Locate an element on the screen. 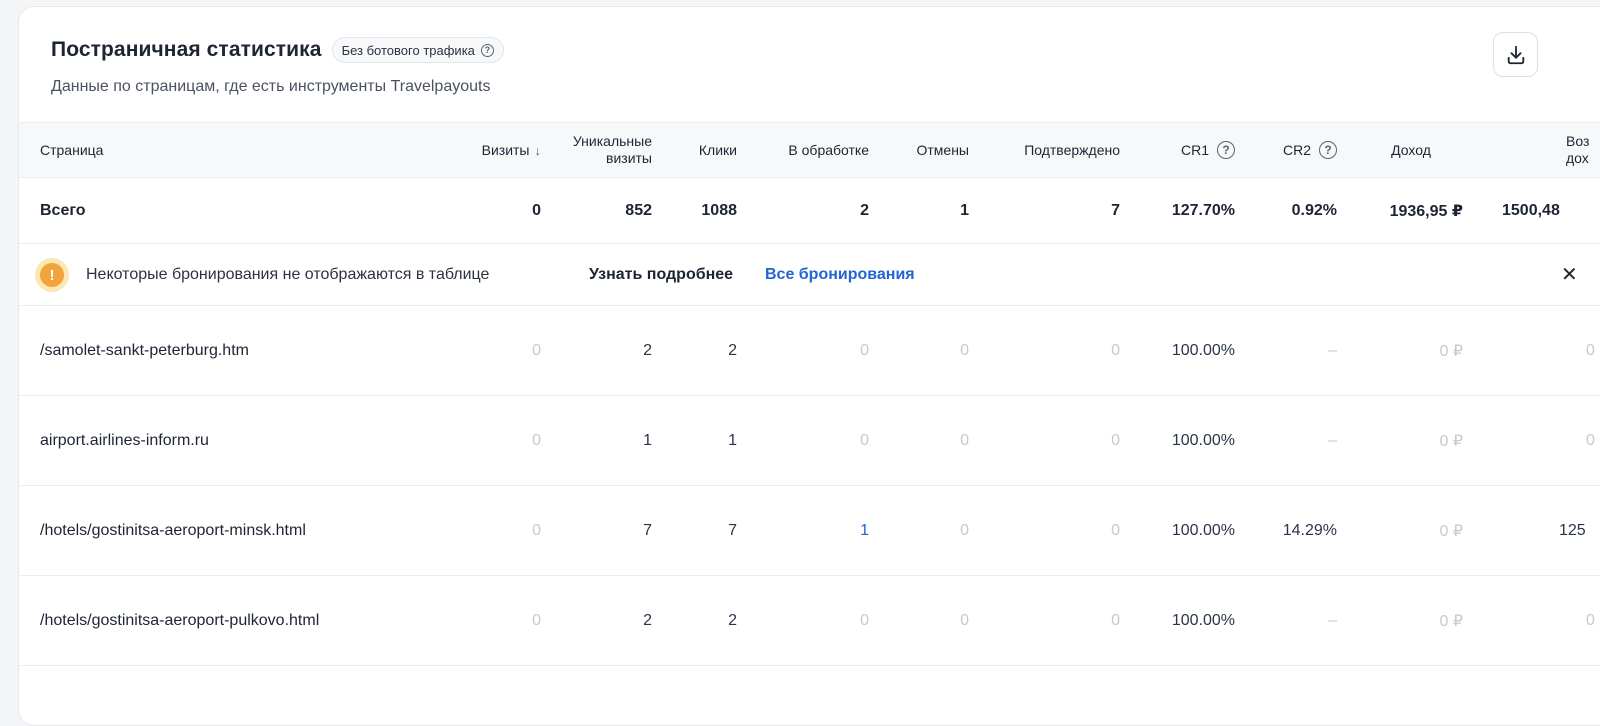 This screenshot has width=1600, height=726. column-header-processing: В обработке is located at coordinates (814, 150).